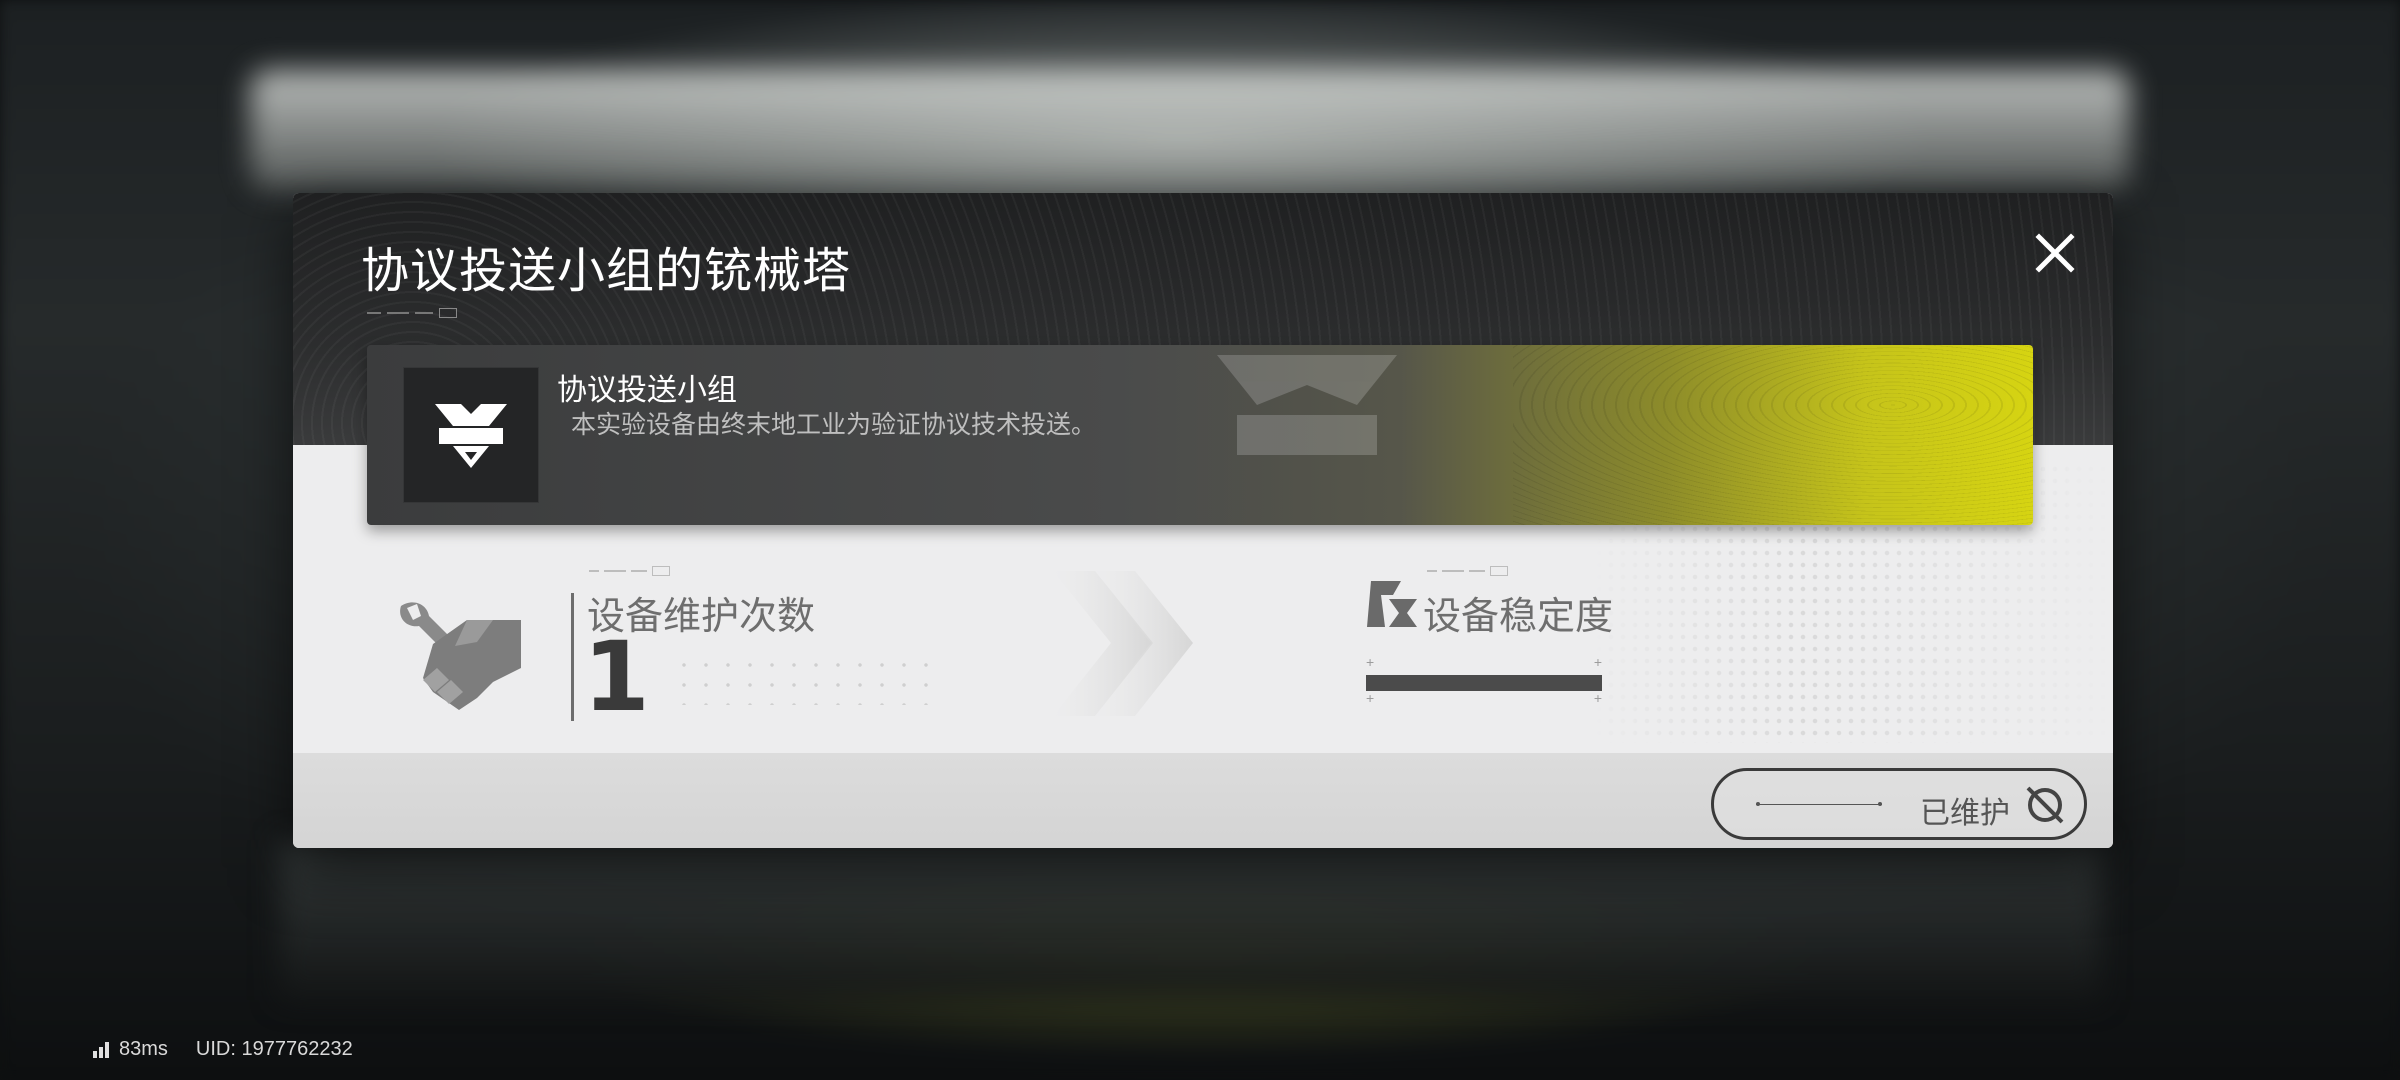 The height and width of the screenshot is (1080, 2400). What do you see at coordinates (412, 313) in the screenshot?
I see `title-decoration` at bounding box center [412, 313].